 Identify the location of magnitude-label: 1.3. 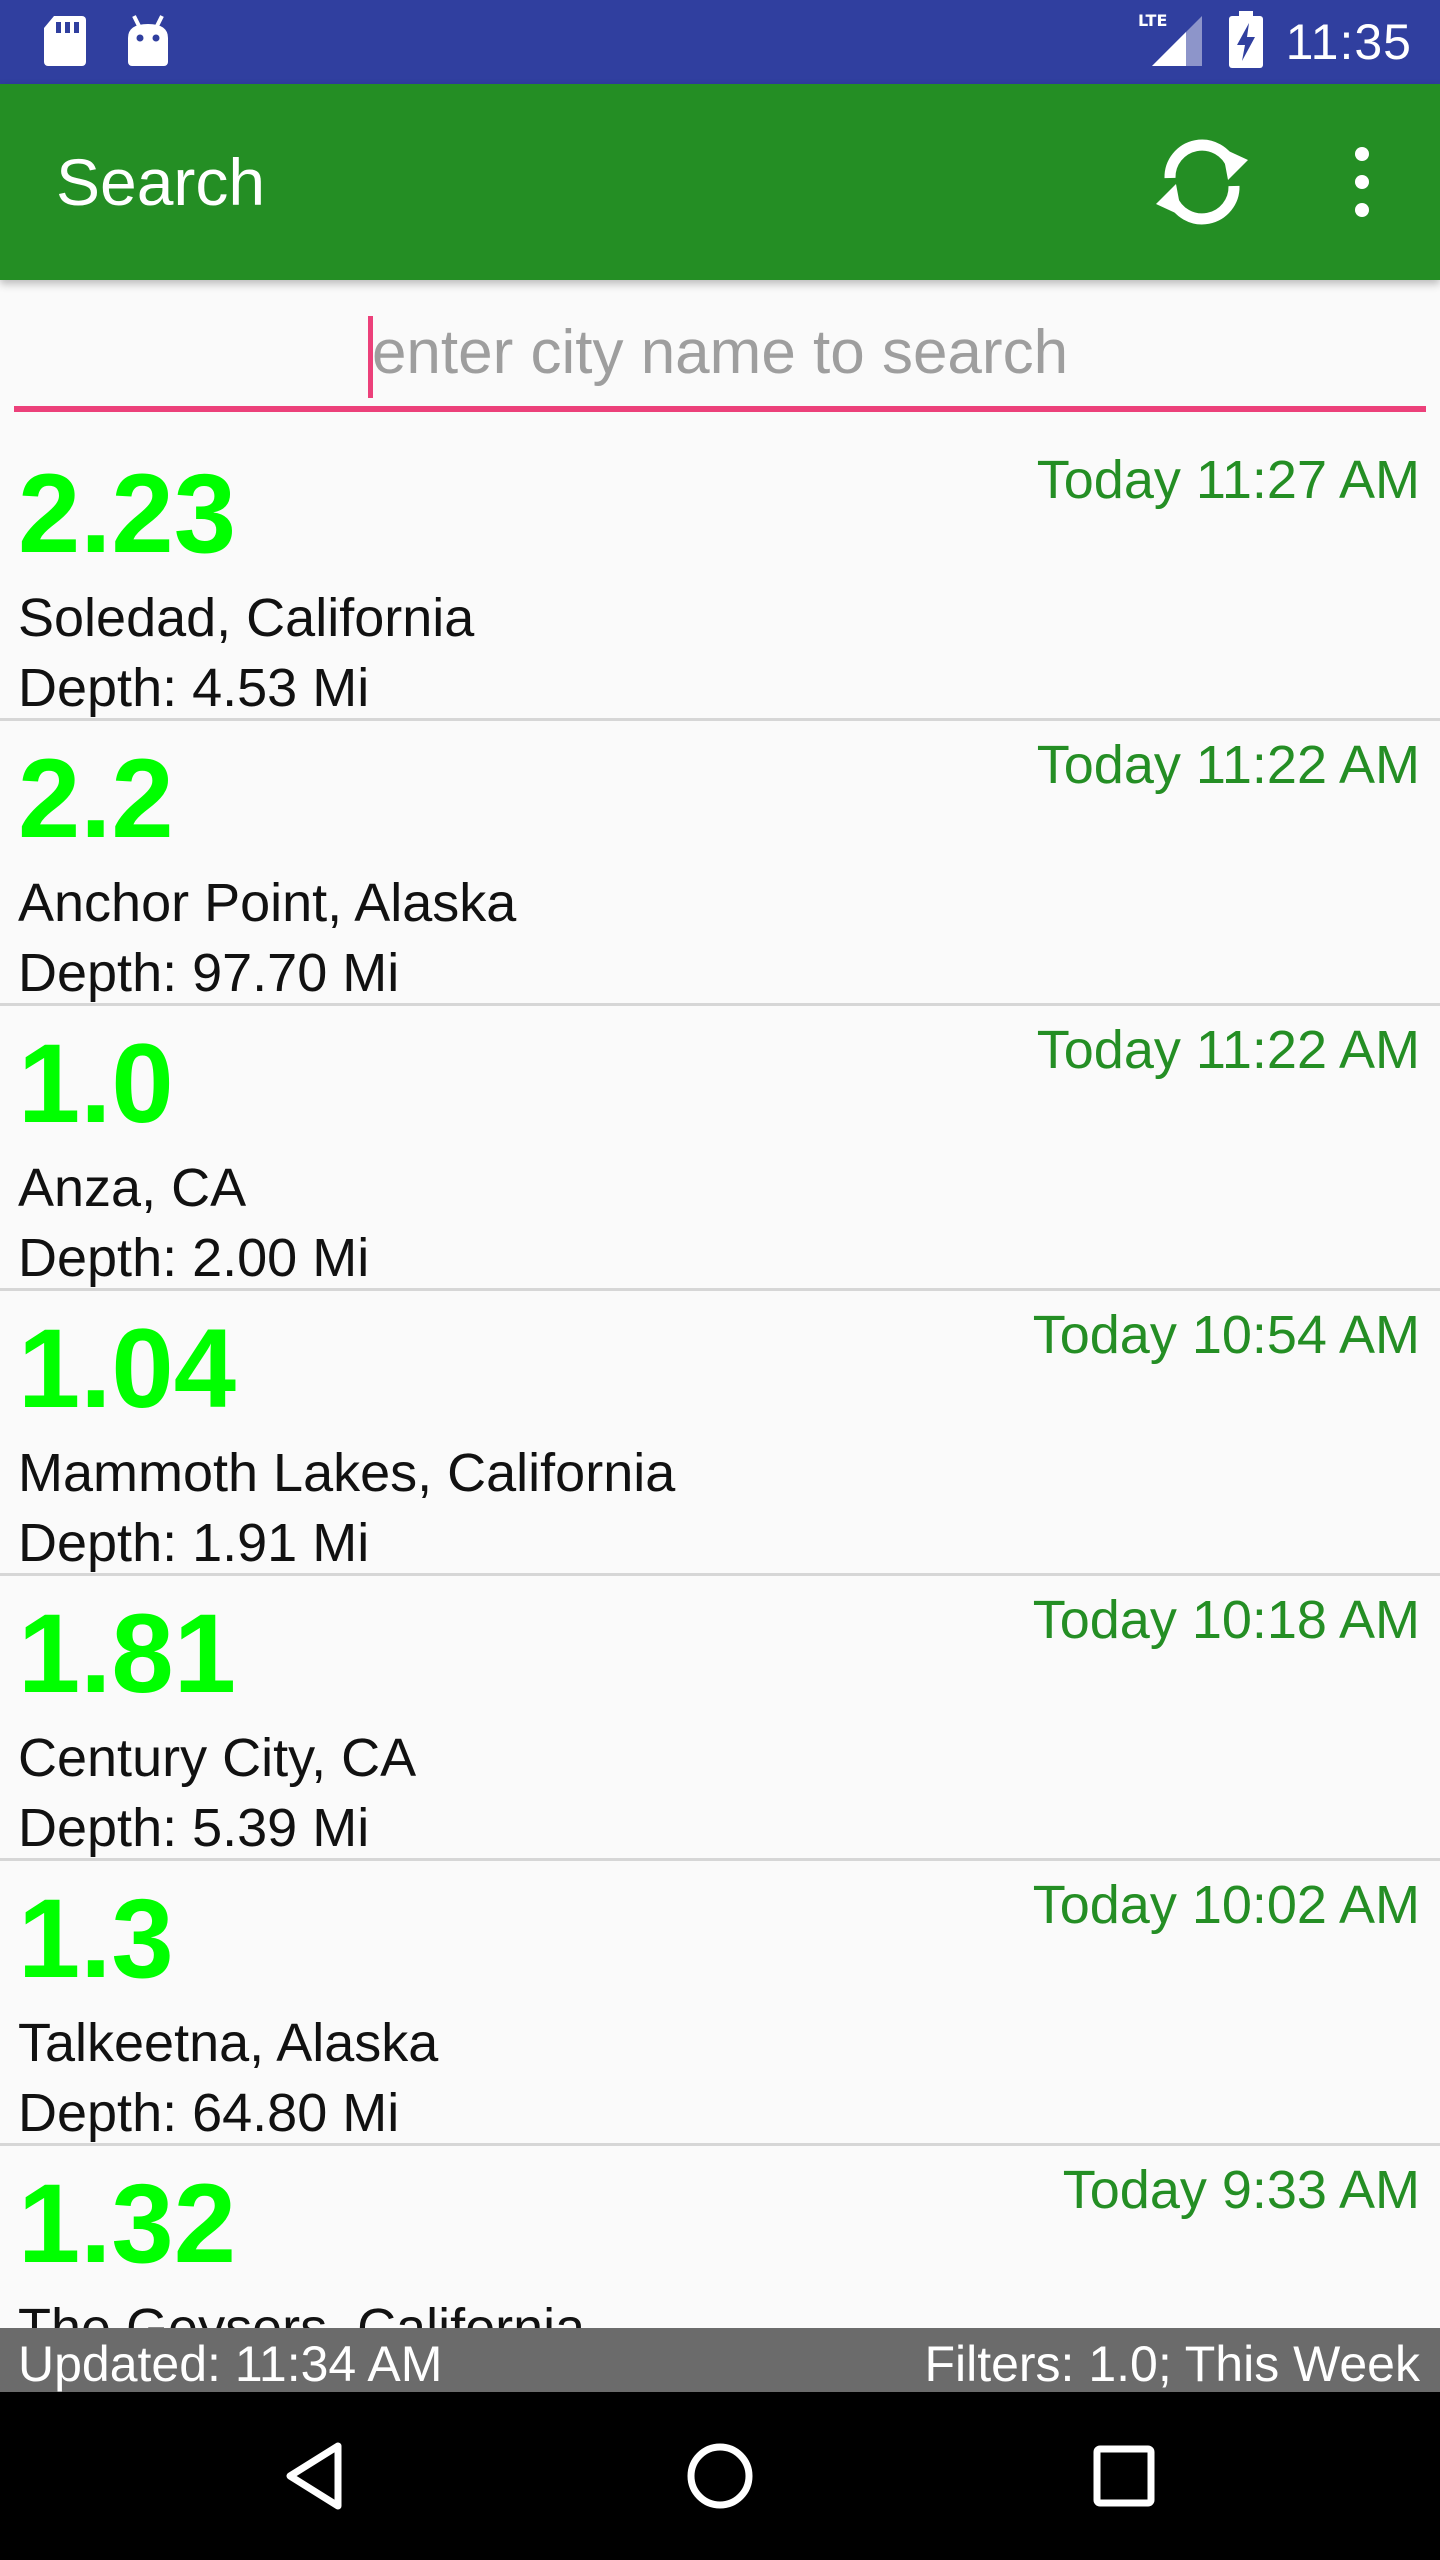
(96, 1938).